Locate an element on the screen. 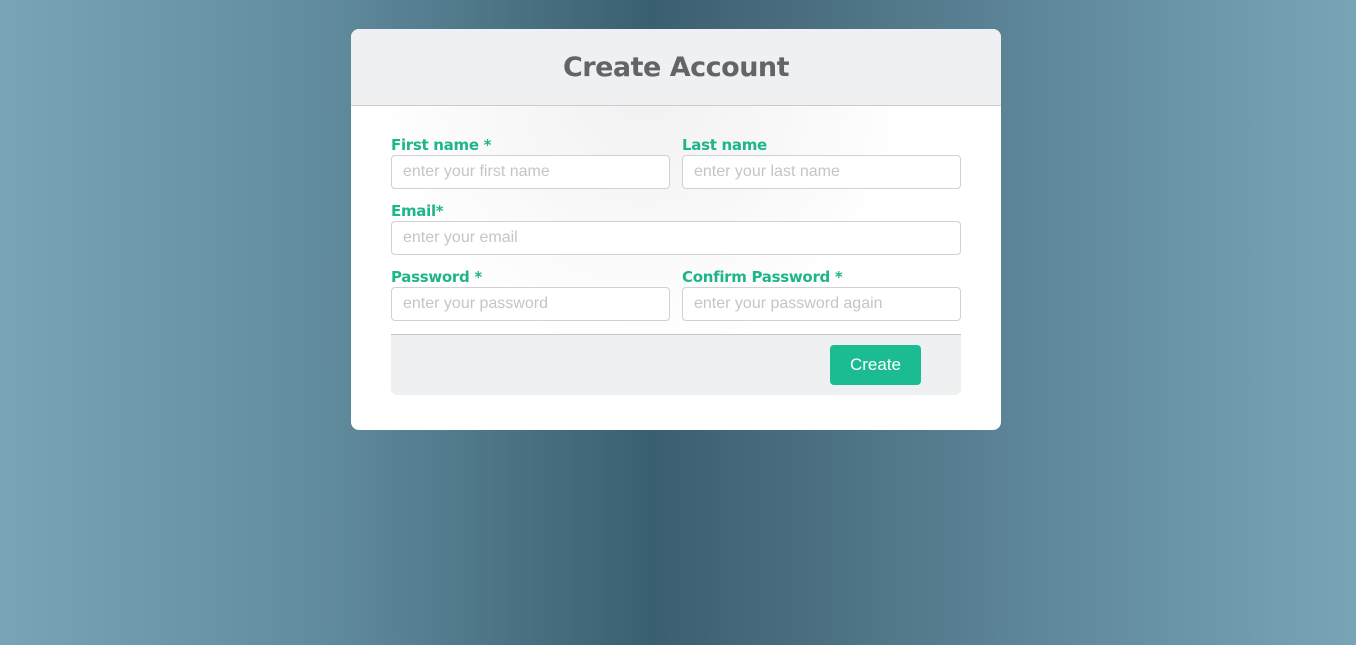  name-row: First name * Last name is located at coordinates (676, 162).